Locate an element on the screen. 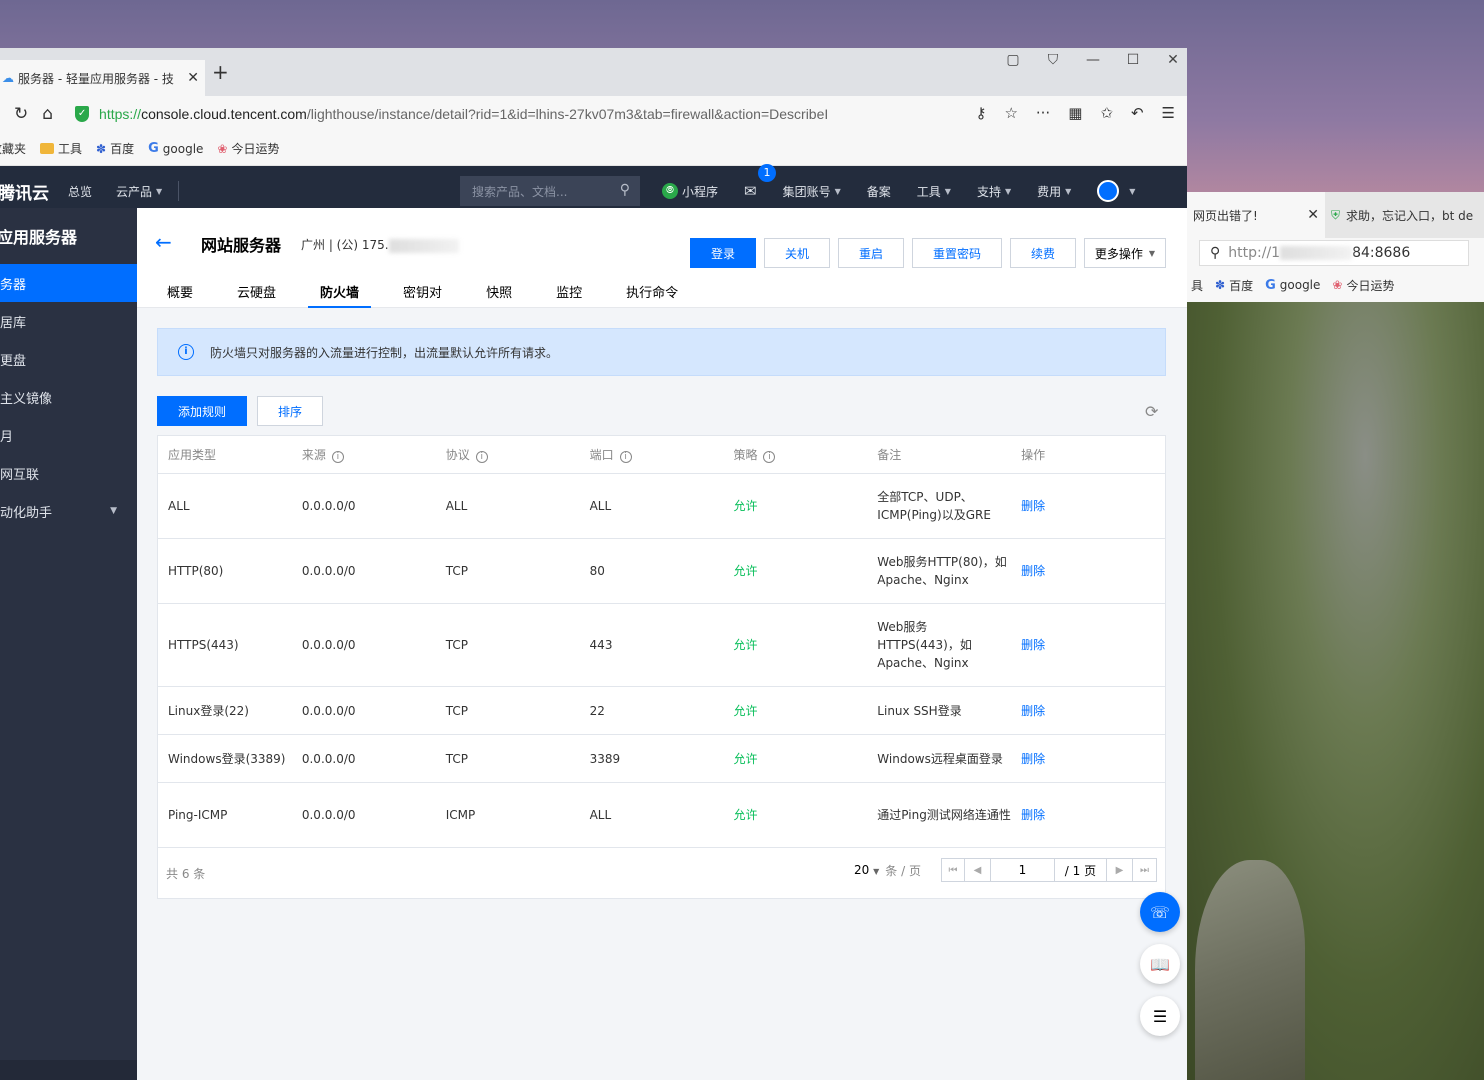 This screenshot has height=1080, width=1484. nav-miniprogram: ⦾ 小程序 is located at coordinates (690, 191).